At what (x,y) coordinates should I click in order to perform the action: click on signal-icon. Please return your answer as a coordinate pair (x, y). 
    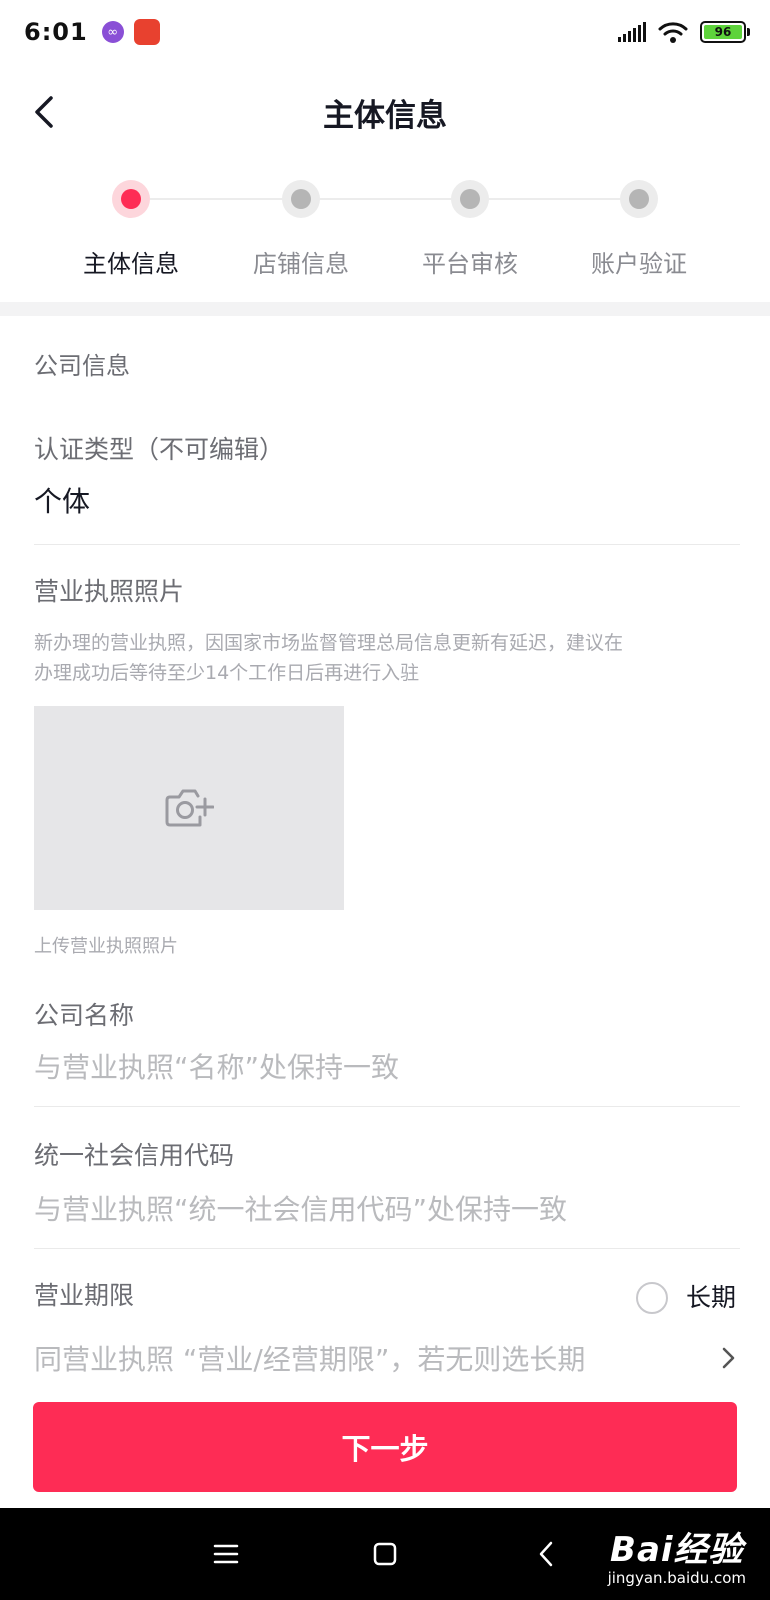
    Looking at the image, I should click on (632, 32).